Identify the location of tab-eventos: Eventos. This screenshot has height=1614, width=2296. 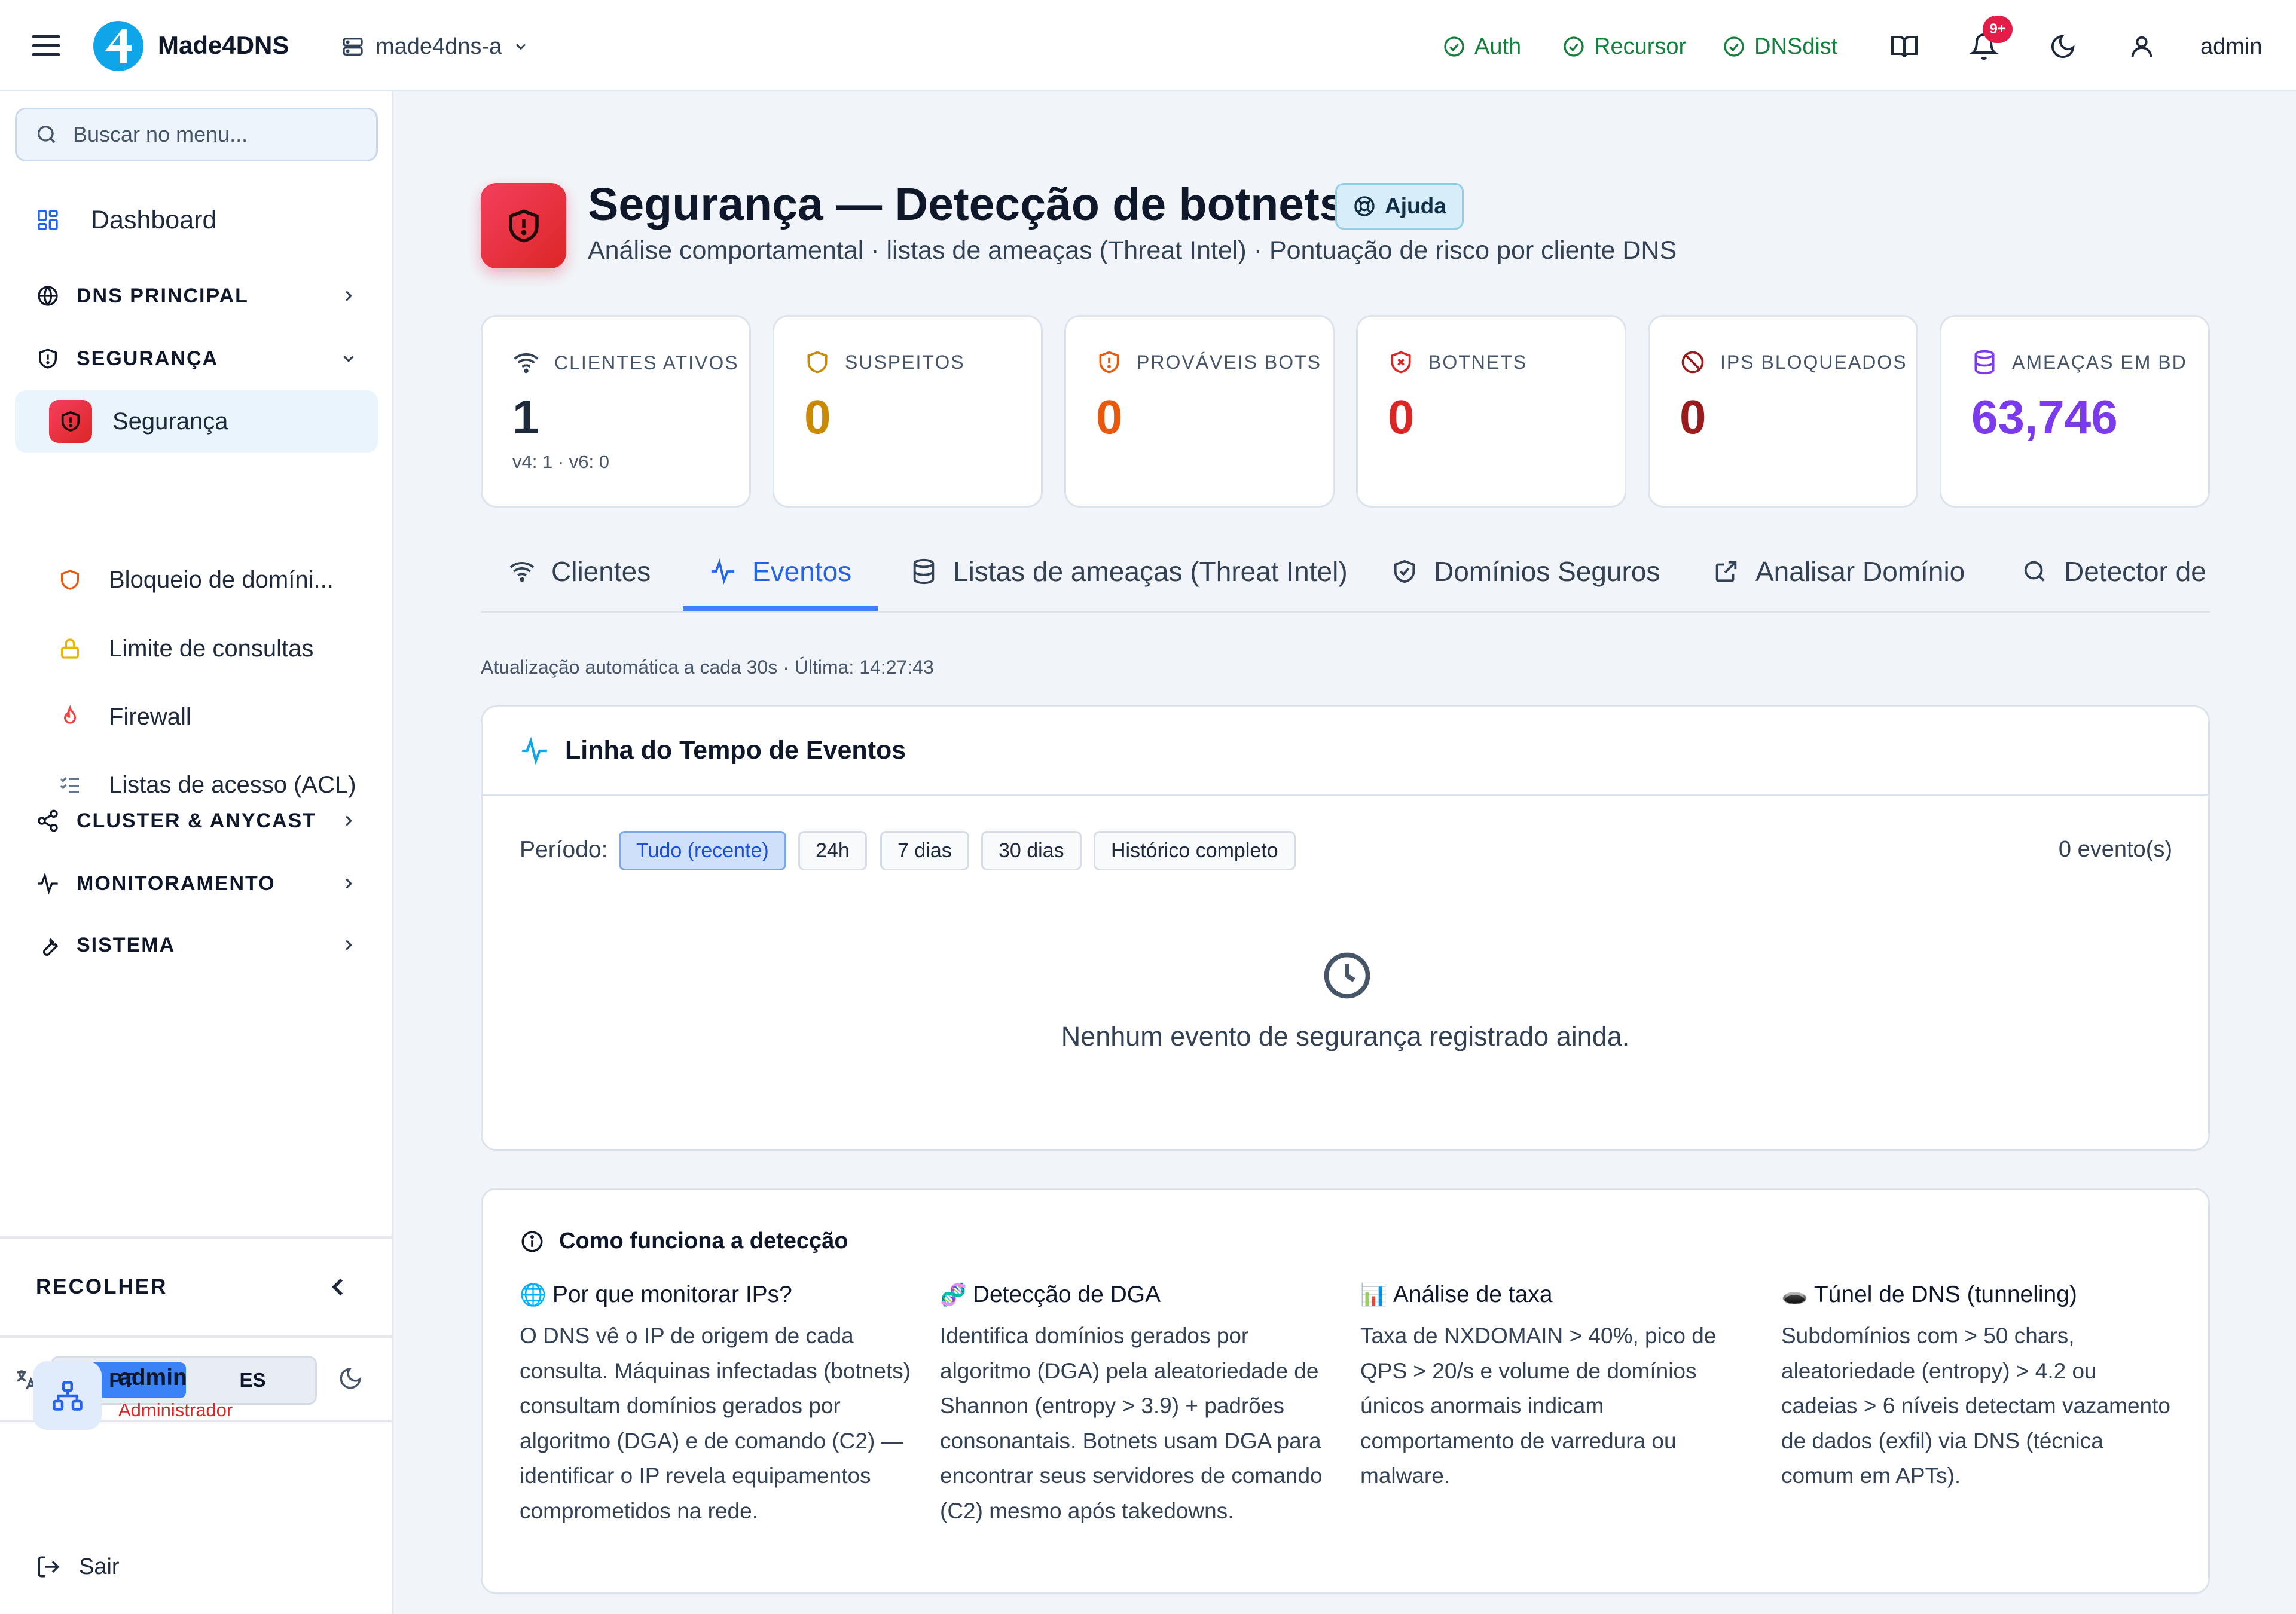
(780, 571).